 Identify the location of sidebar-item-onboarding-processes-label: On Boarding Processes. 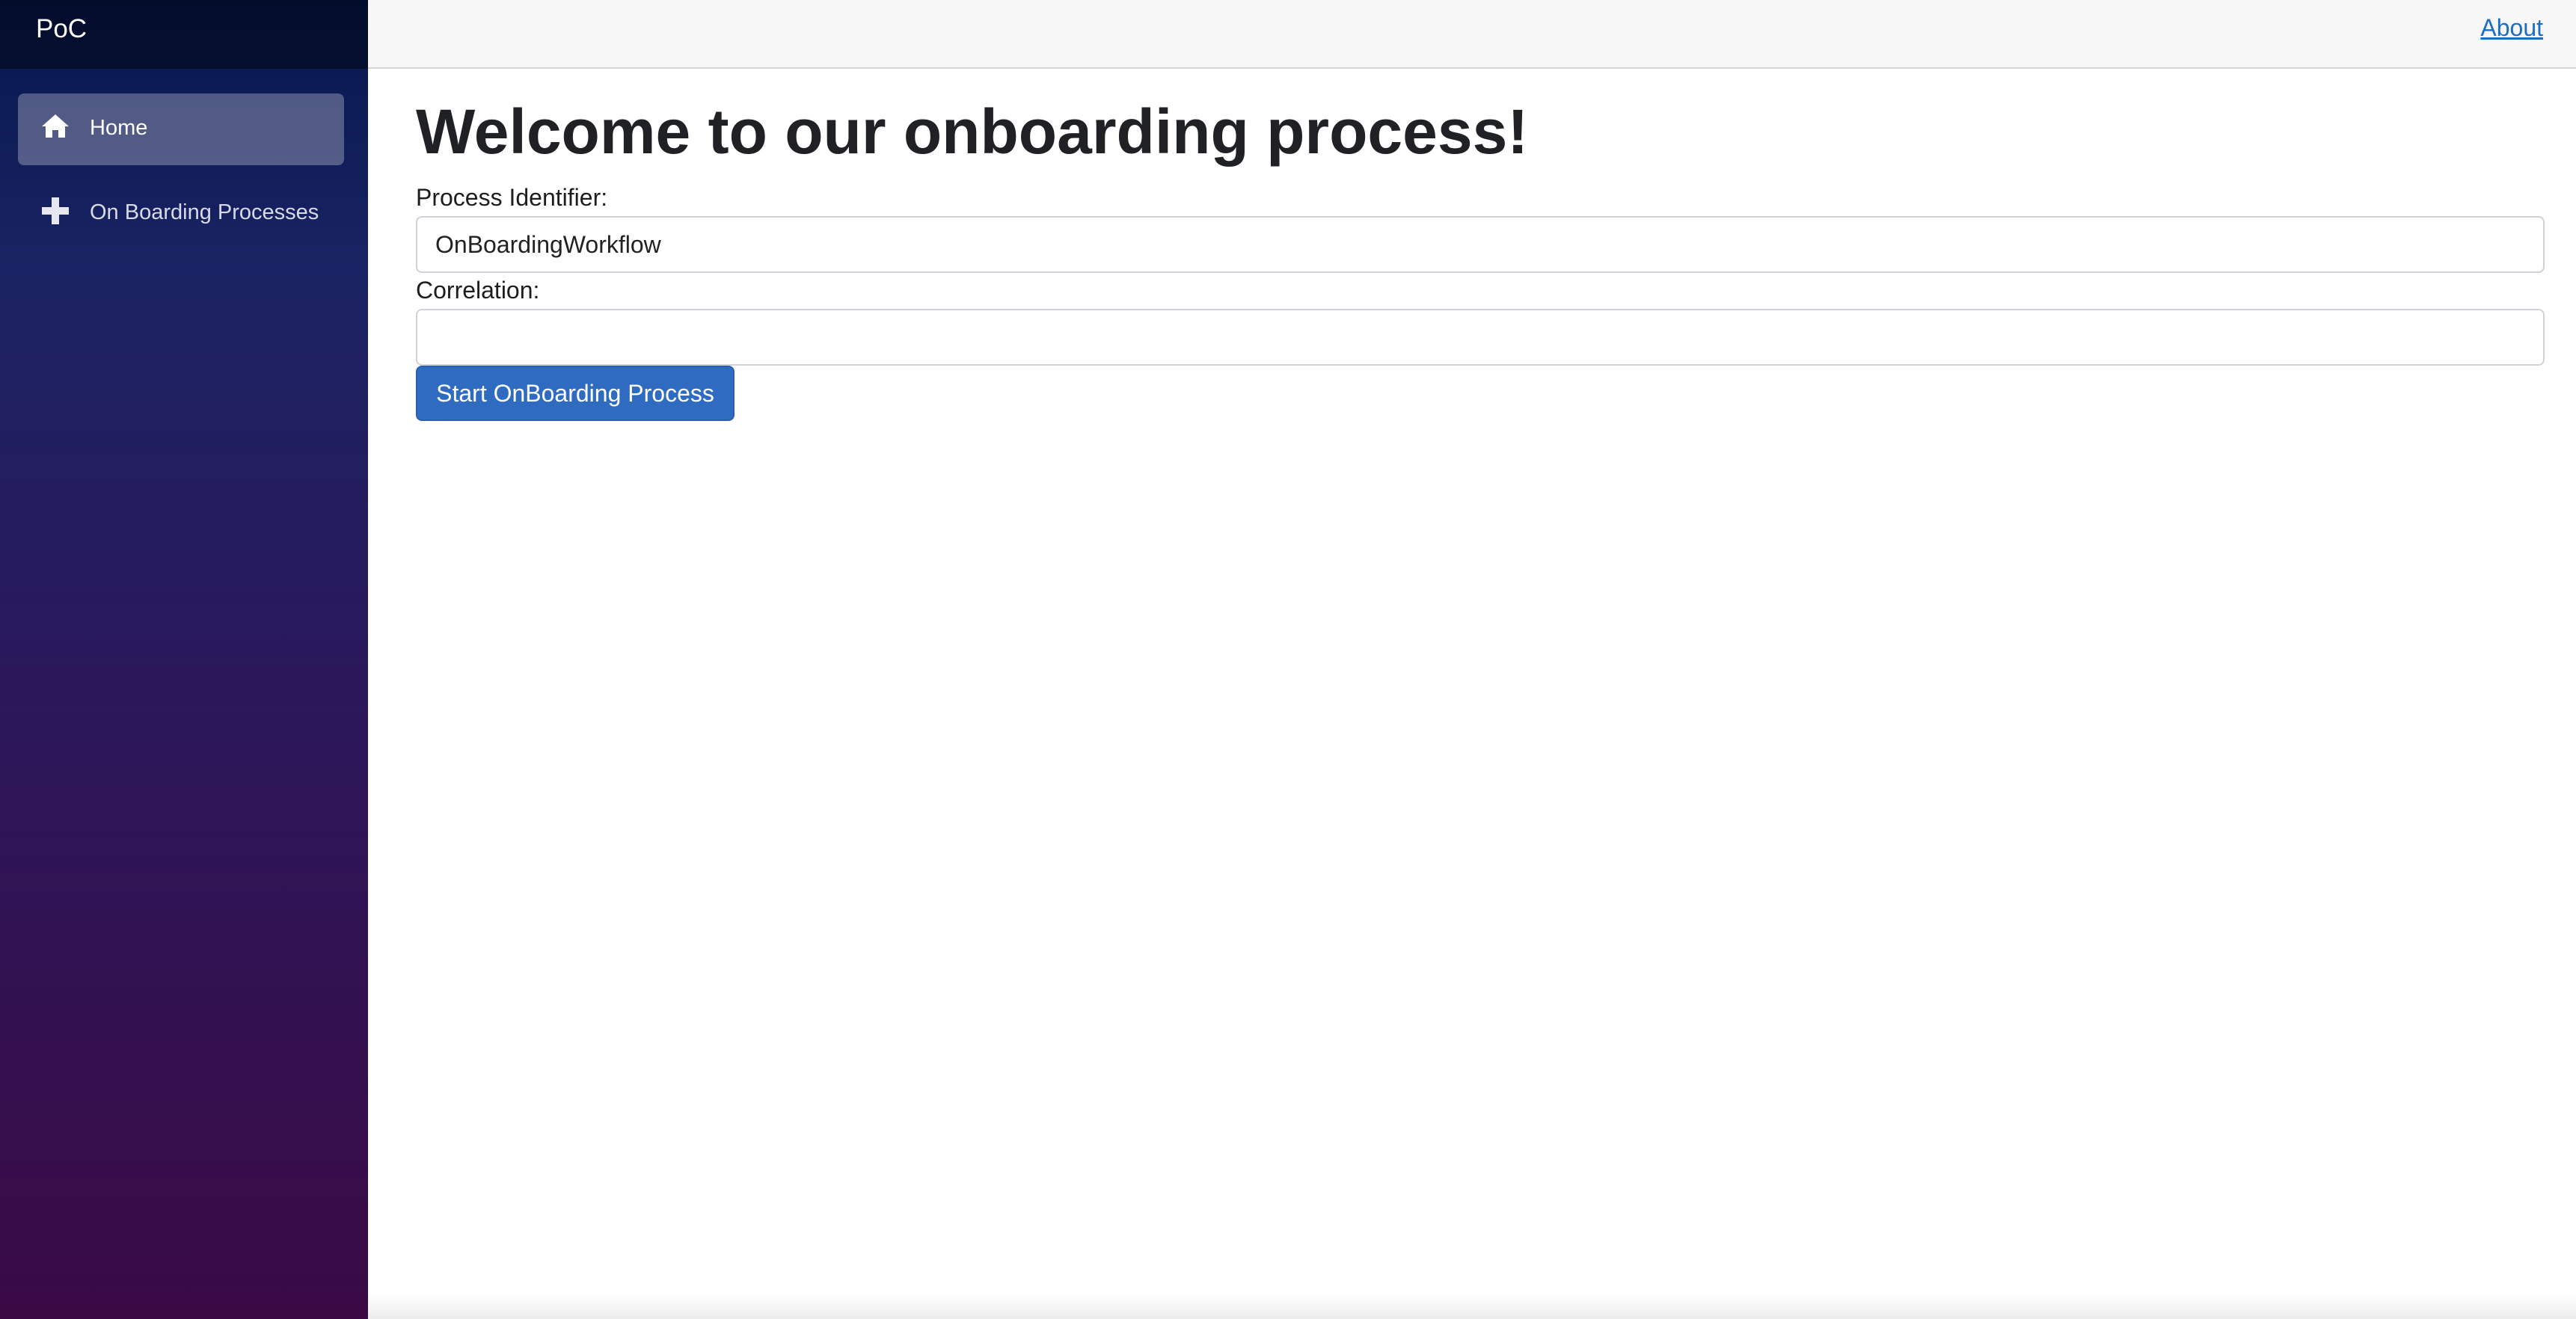
(204, 212).